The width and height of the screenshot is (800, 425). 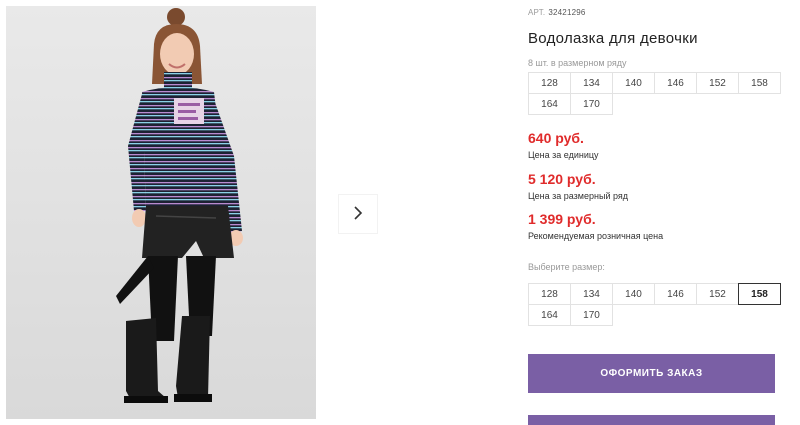 I want to click on pack-price-label: Цена за размерный ряд, so click(x=578, y=196).